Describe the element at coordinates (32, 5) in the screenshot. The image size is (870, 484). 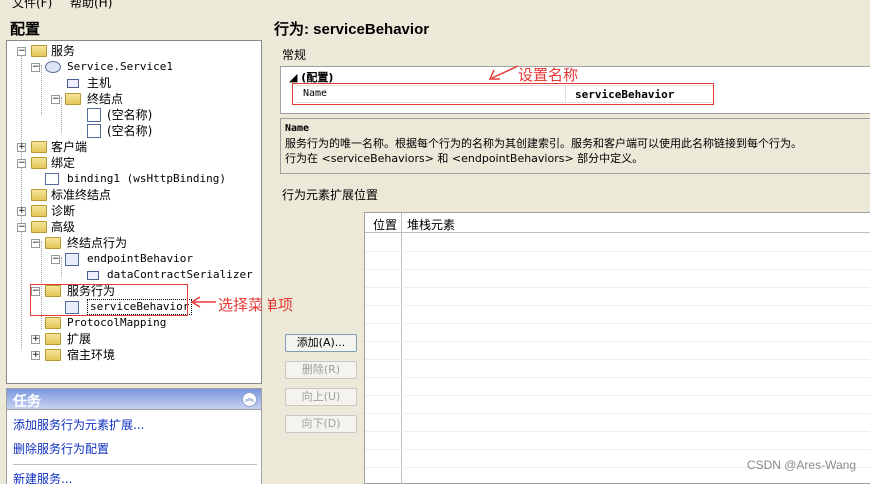
I see `menu-file: 文件(F)` at that location.